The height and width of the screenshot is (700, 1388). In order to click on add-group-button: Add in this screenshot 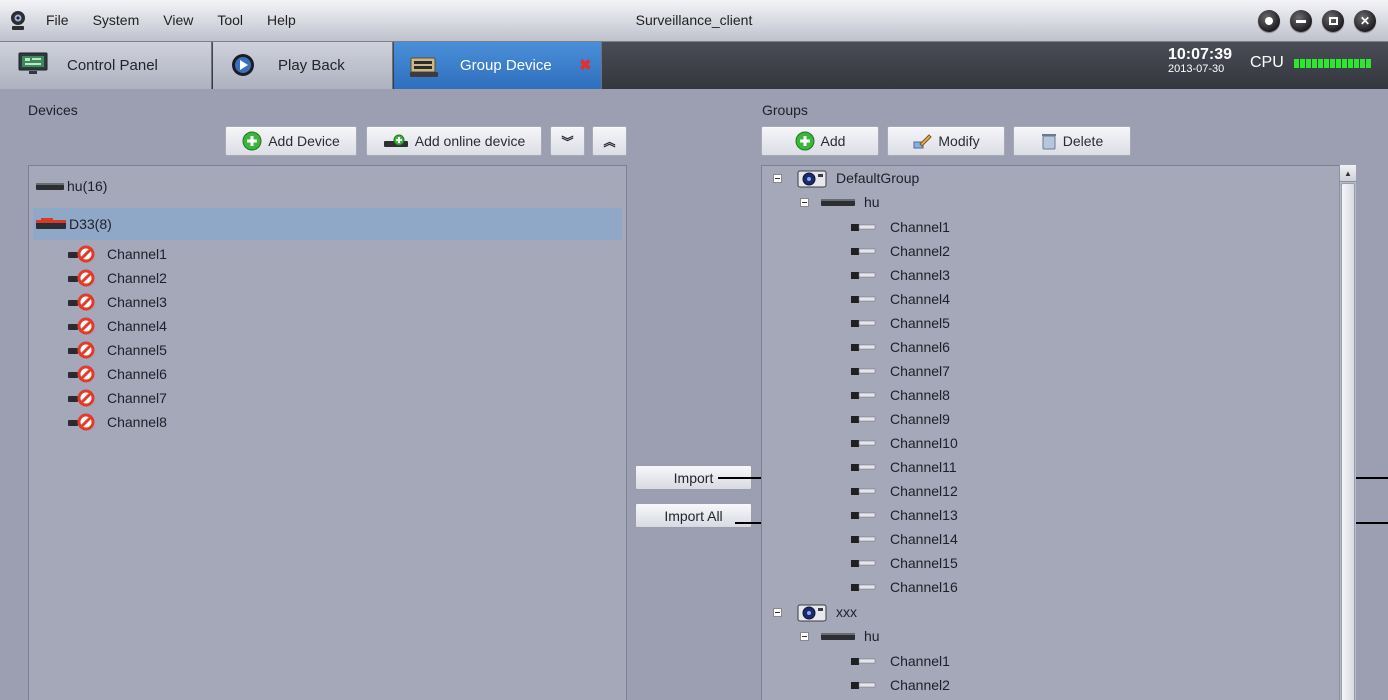, I will do `click(820, 141)`.